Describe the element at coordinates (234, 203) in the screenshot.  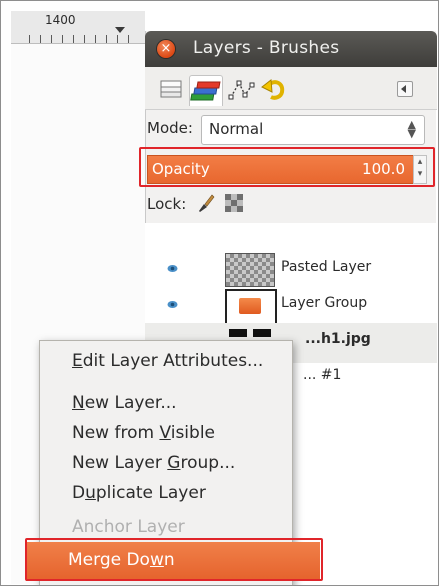
I see `lock-alpha-checker-icon` at that location.